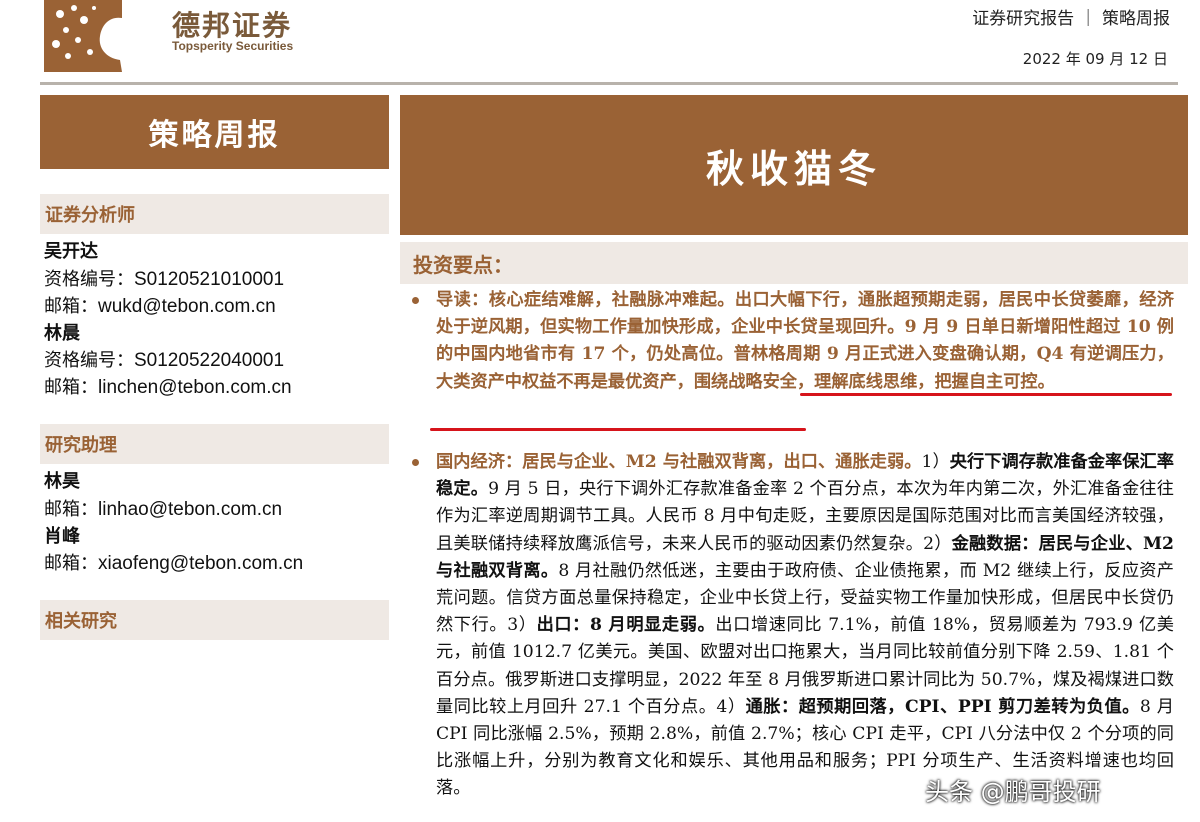 The width and height of the screenshot is (1200, 822). I want to click on assistant-email: 邮箱：xiaofeng@tebon.com.cn, so click(174, 563).